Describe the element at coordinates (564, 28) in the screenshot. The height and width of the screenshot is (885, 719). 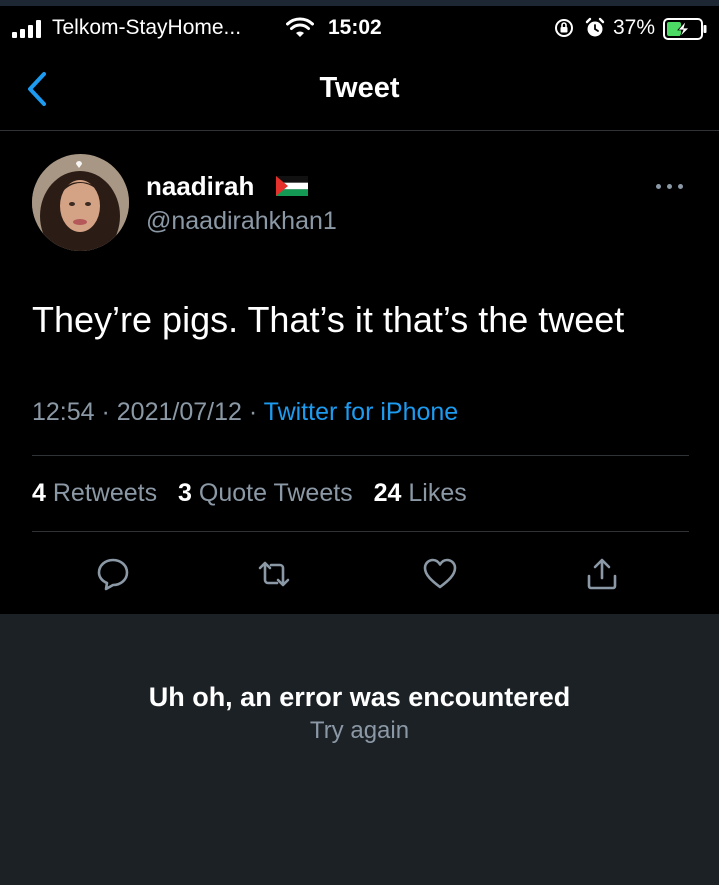
I see `orientation-lock-icon` at that location.